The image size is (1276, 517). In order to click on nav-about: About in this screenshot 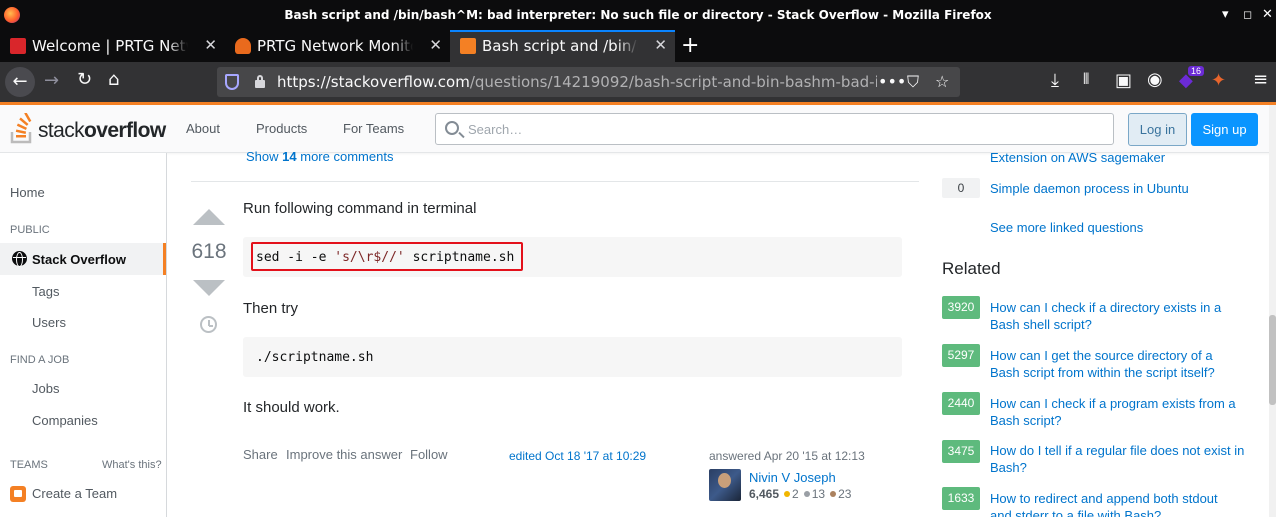, I will do `click(203, 128)`.